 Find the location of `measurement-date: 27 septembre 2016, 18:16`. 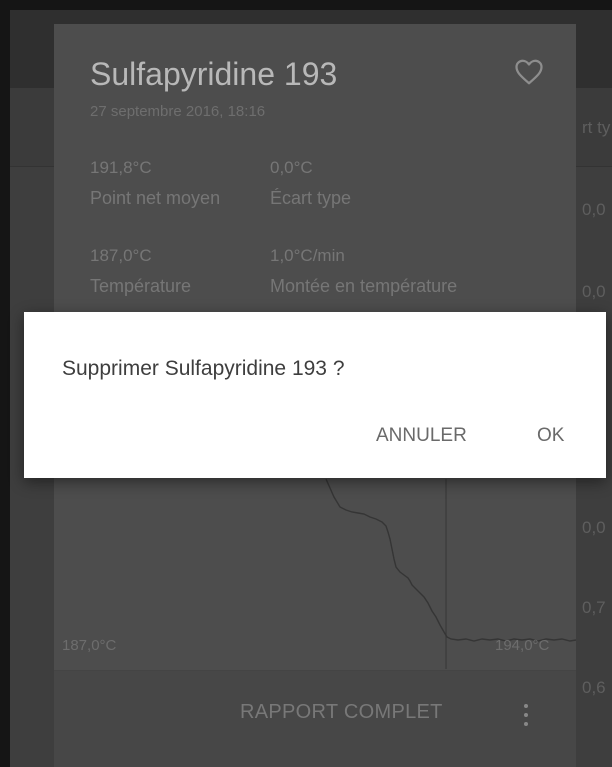

measurement-date: 27 septembre 2016, 18:16 is located at coordinates (178, 111).